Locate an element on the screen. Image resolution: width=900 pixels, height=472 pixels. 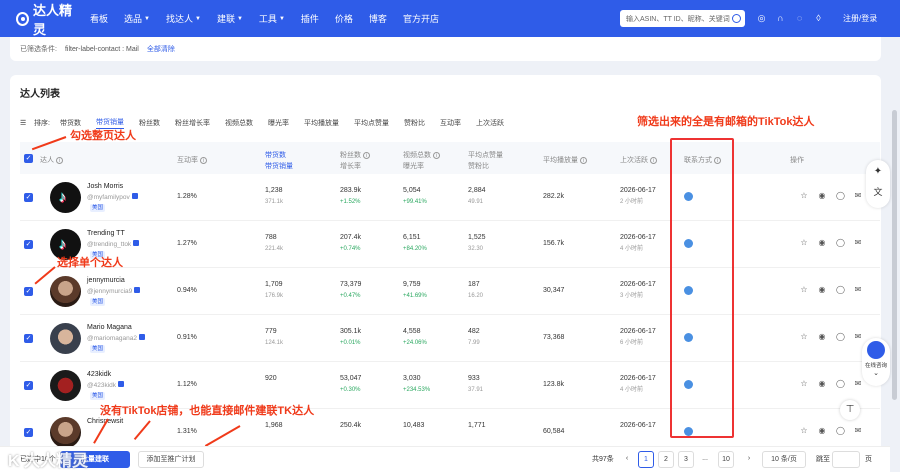
col-sales: 带货数 带货销量 is located at coordinates (279, 161).